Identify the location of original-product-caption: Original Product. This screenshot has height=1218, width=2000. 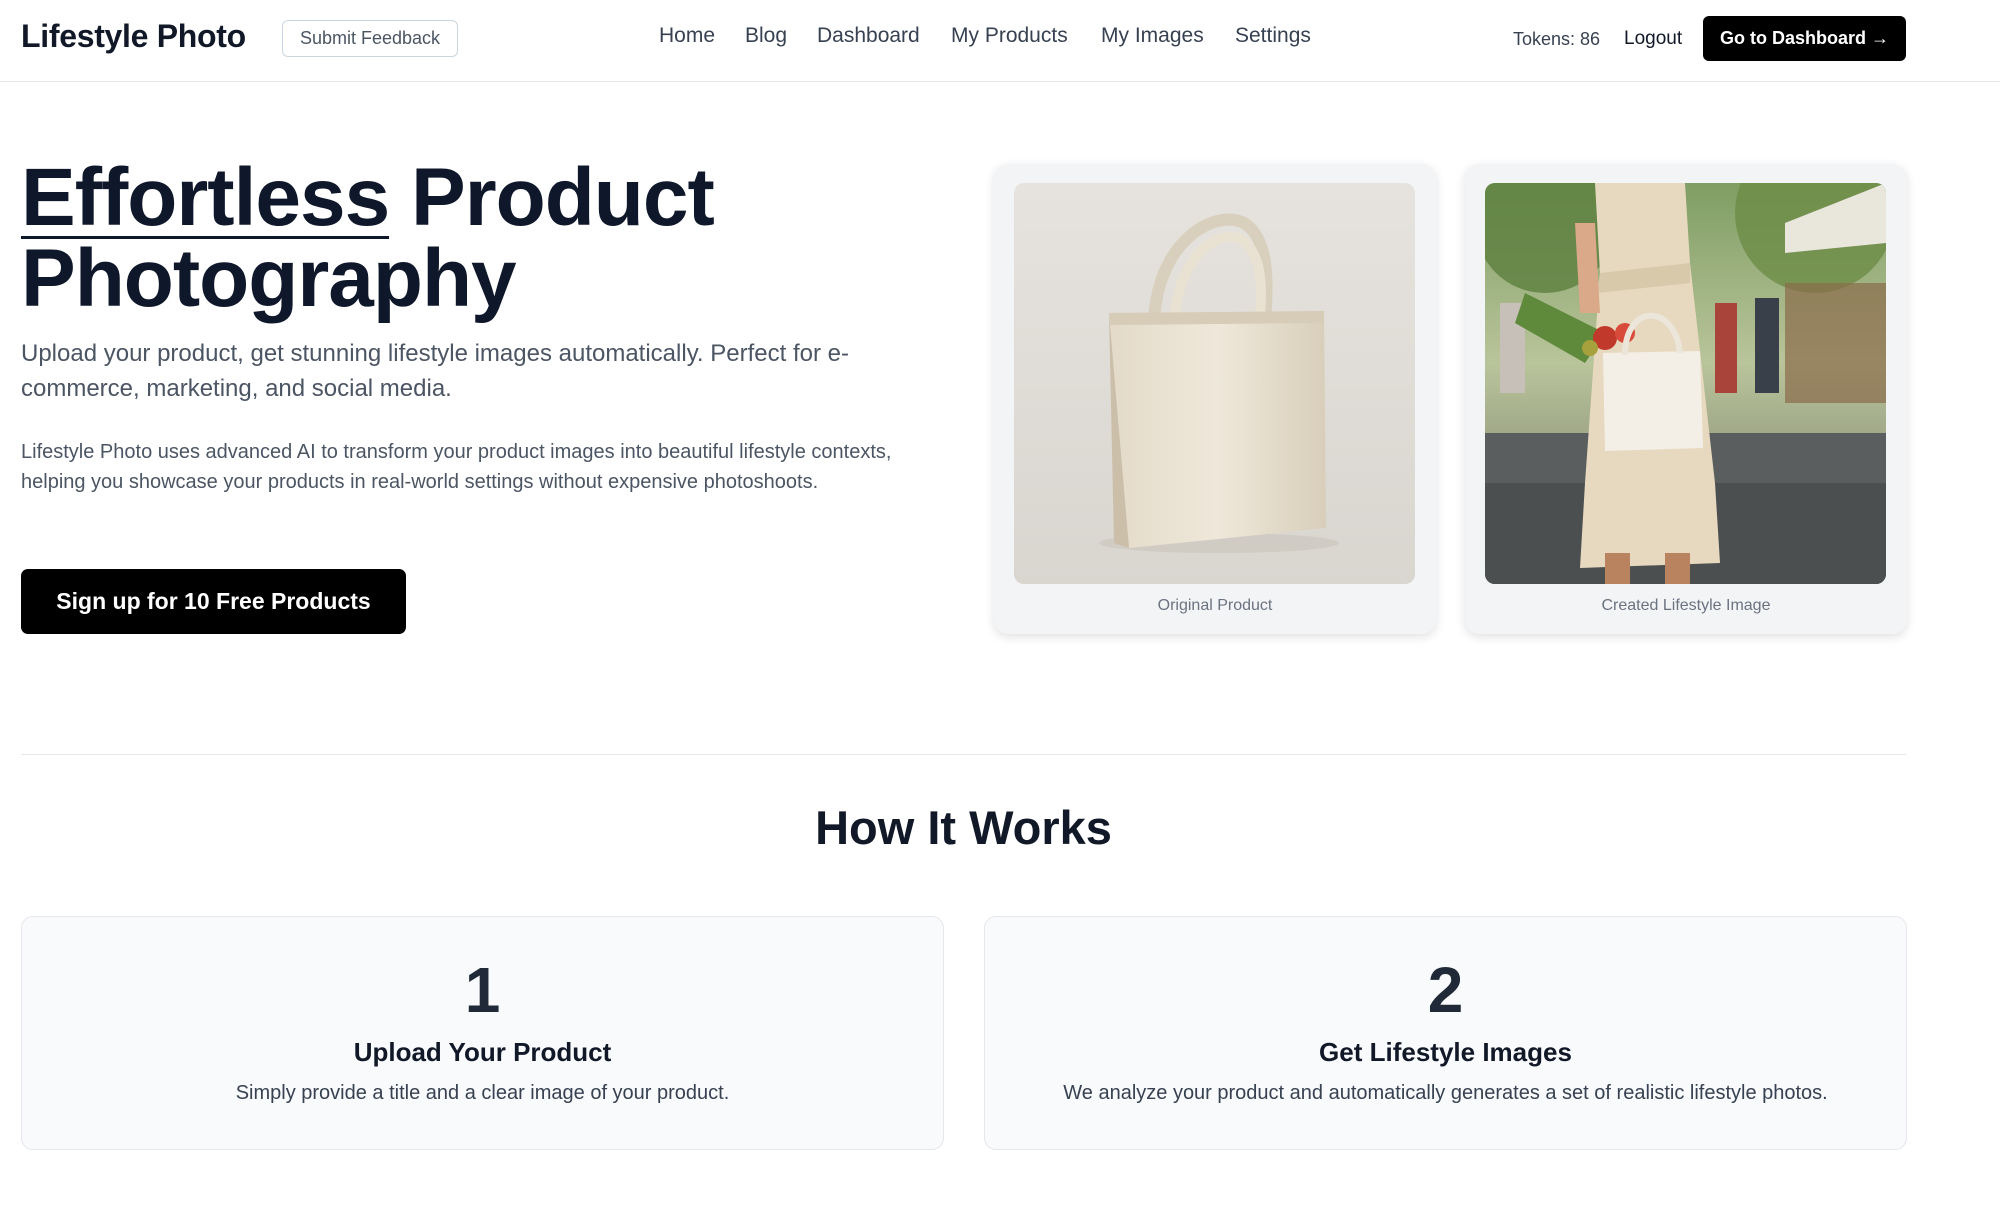
(1215, 605).